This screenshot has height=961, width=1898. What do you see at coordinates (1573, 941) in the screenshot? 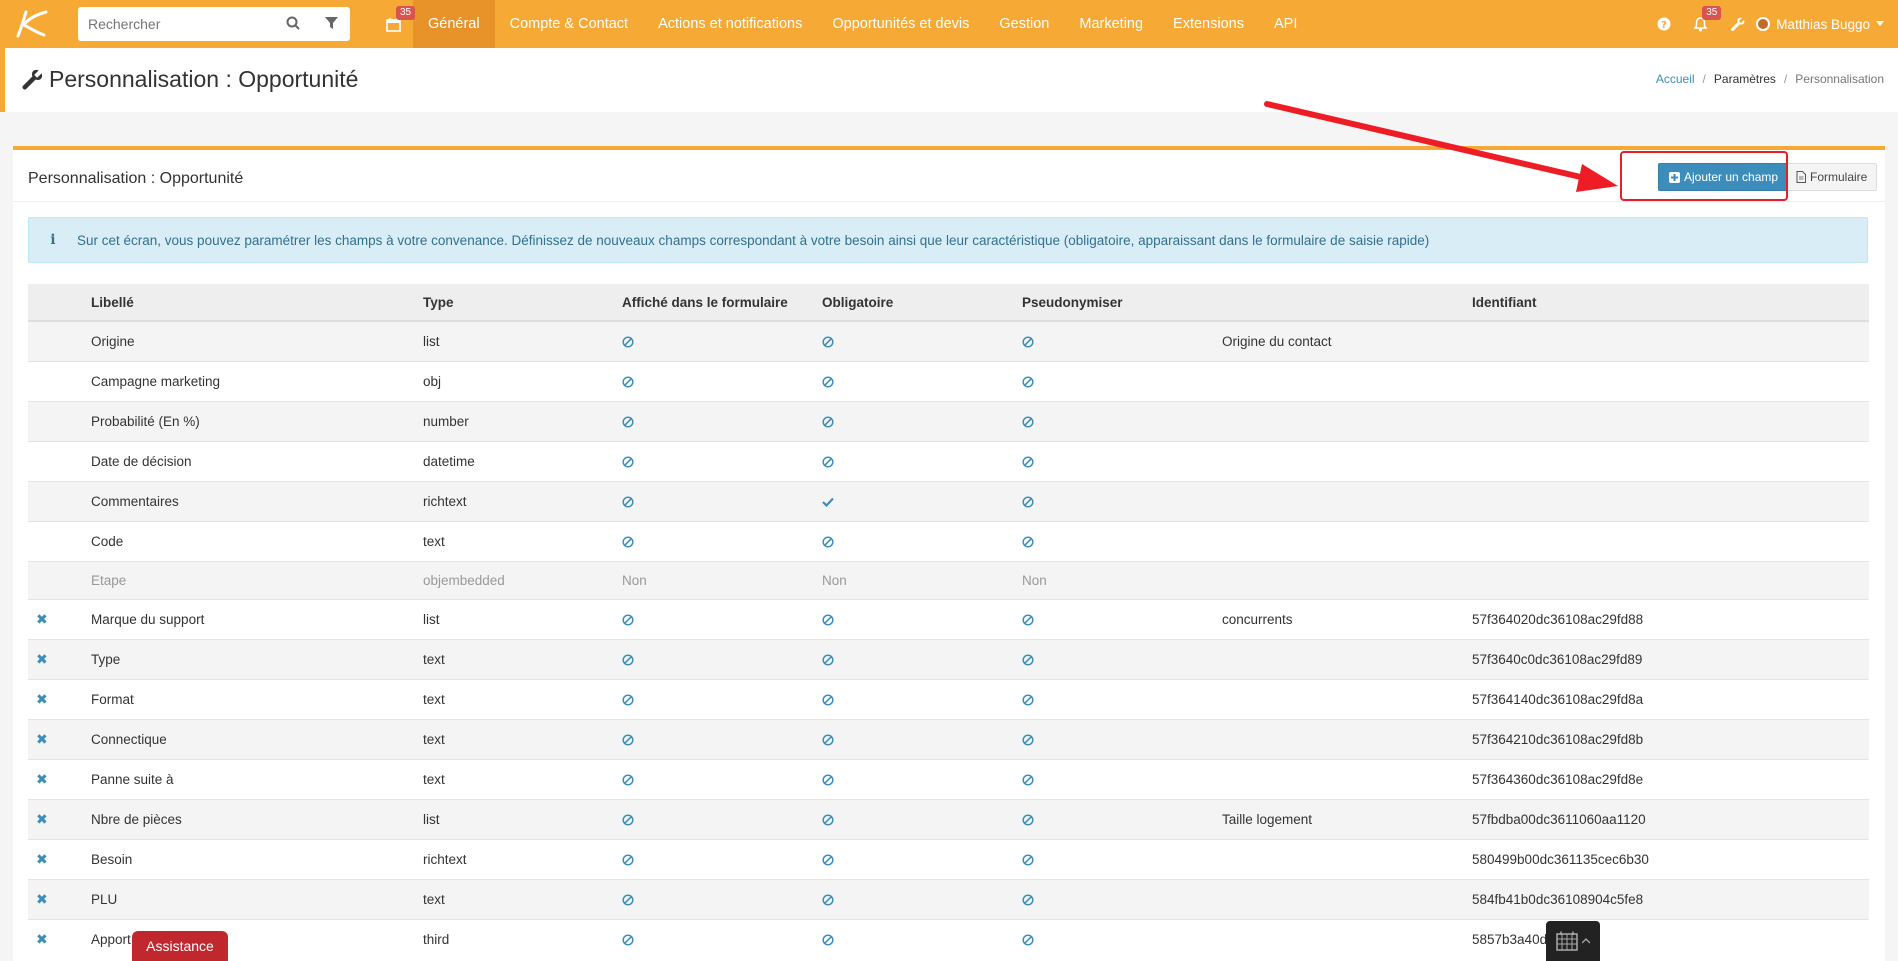
I see `floating-calendar-button` at bounding box center [1573, 941].